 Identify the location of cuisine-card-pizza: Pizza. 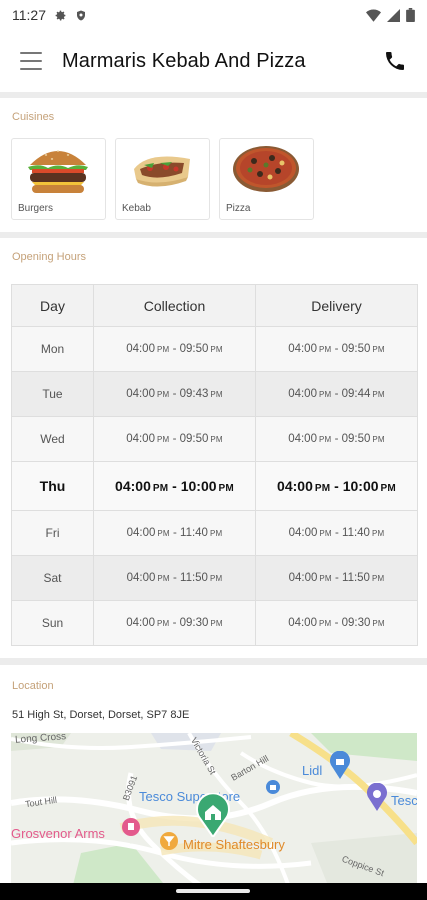
(266, 179).